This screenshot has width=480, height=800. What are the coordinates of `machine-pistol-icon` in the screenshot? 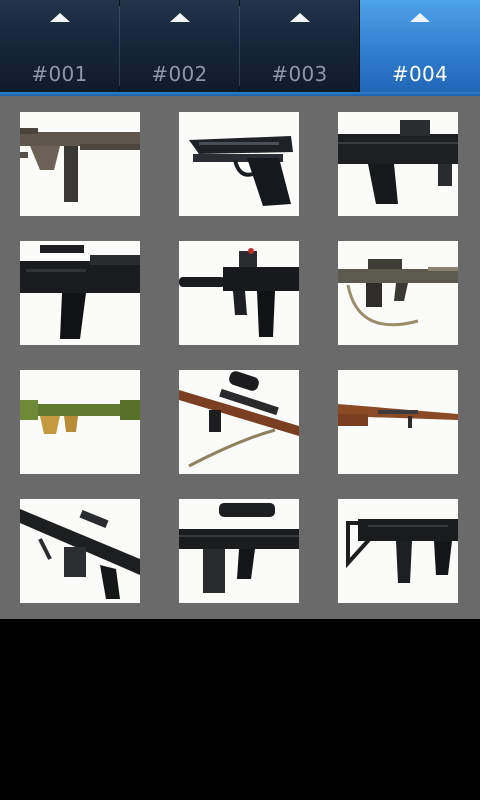 It's located at (402, 551).